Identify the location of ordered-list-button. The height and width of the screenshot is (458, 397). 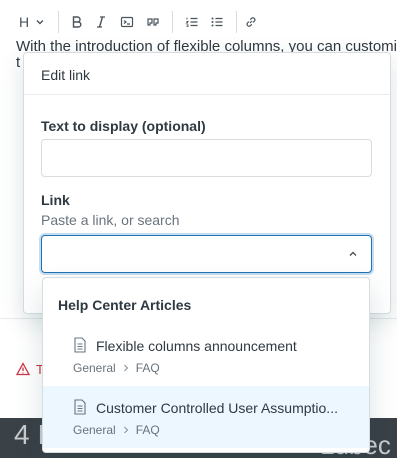
(192, 22).